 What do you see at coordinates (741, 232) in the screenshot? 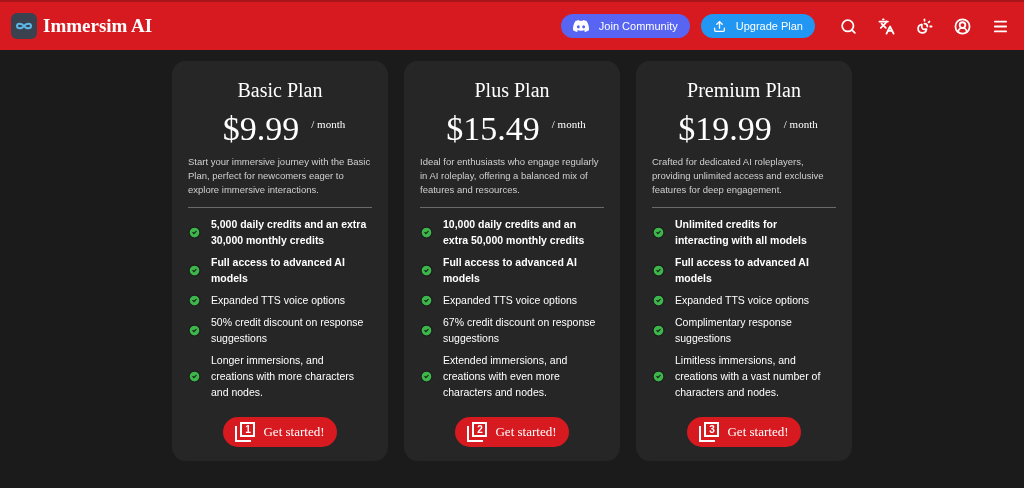
I see `feature-text: Unlimited credits for interacting with all models` at bounding box center [741, 232].